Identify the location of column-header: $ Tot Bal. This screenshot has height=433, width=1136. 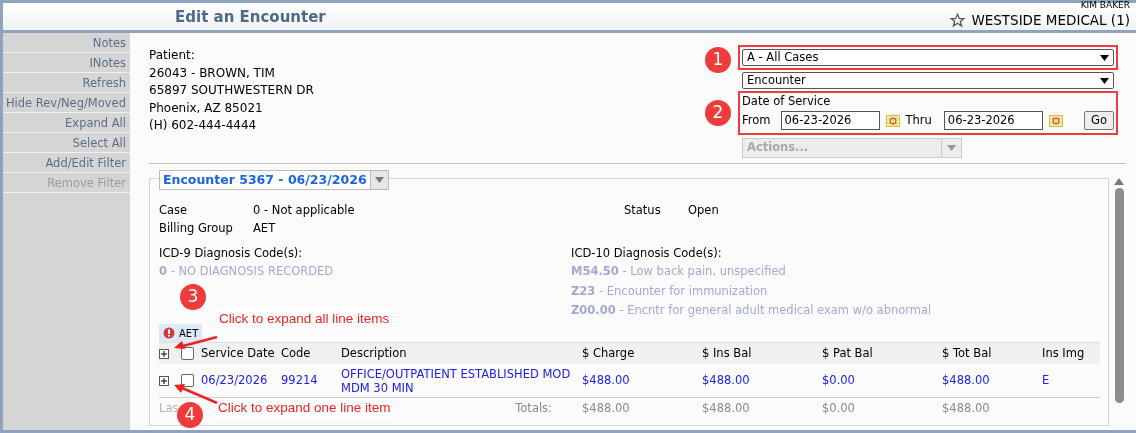
(967, 353).